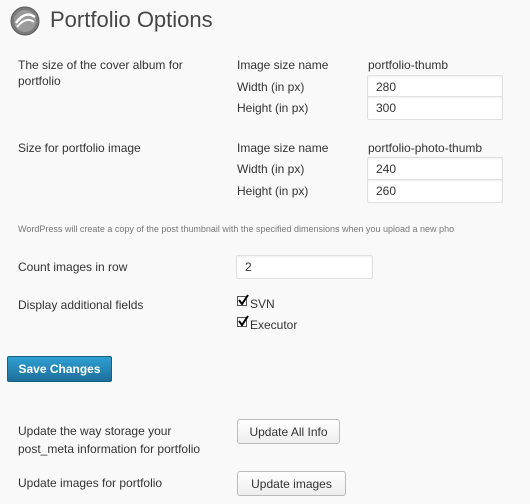 The image size is (530, 504). Describe the element at coordinates (435, 108) in the screenshot. I see `cover-height-input` at that location.